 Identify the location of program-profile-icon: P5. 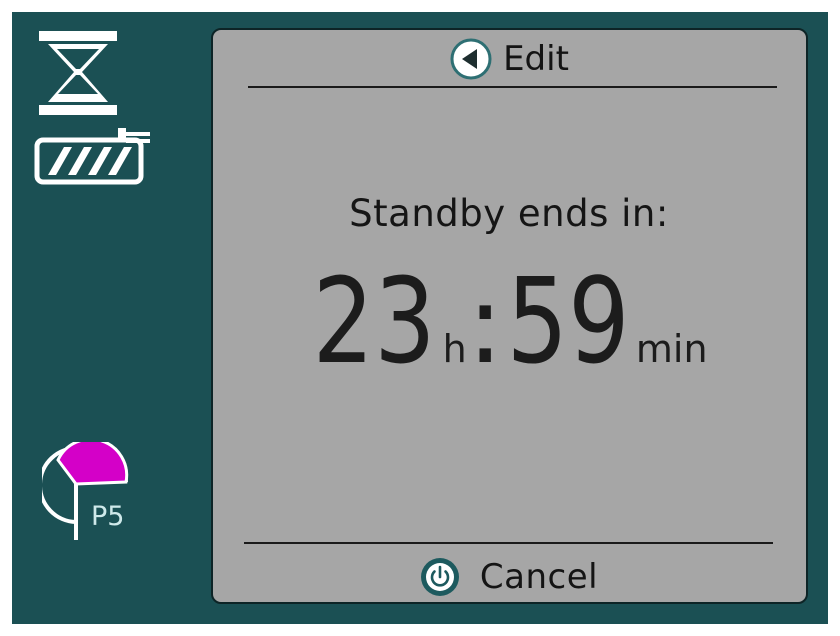
(85, 491).